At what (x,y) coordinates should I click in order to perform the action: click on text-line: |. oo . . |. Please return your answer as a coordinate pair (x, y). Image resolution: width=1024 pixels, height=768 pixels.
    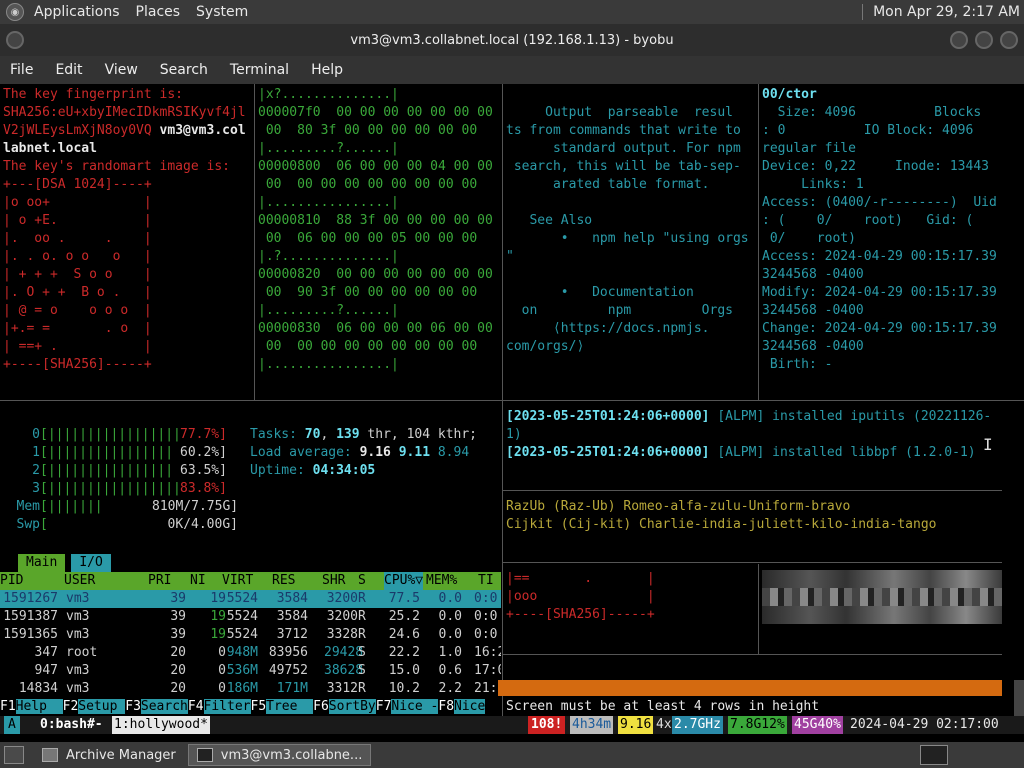
    Looking at the image, I should click on (77, 238).